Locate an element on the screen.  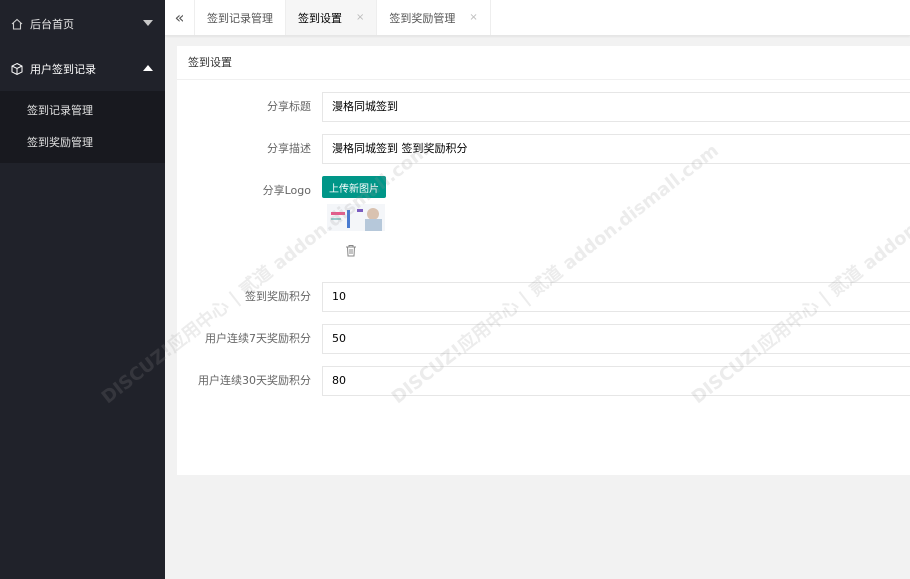
share-title-input: 漫格同城签到 is located at coordinates (616, 107).